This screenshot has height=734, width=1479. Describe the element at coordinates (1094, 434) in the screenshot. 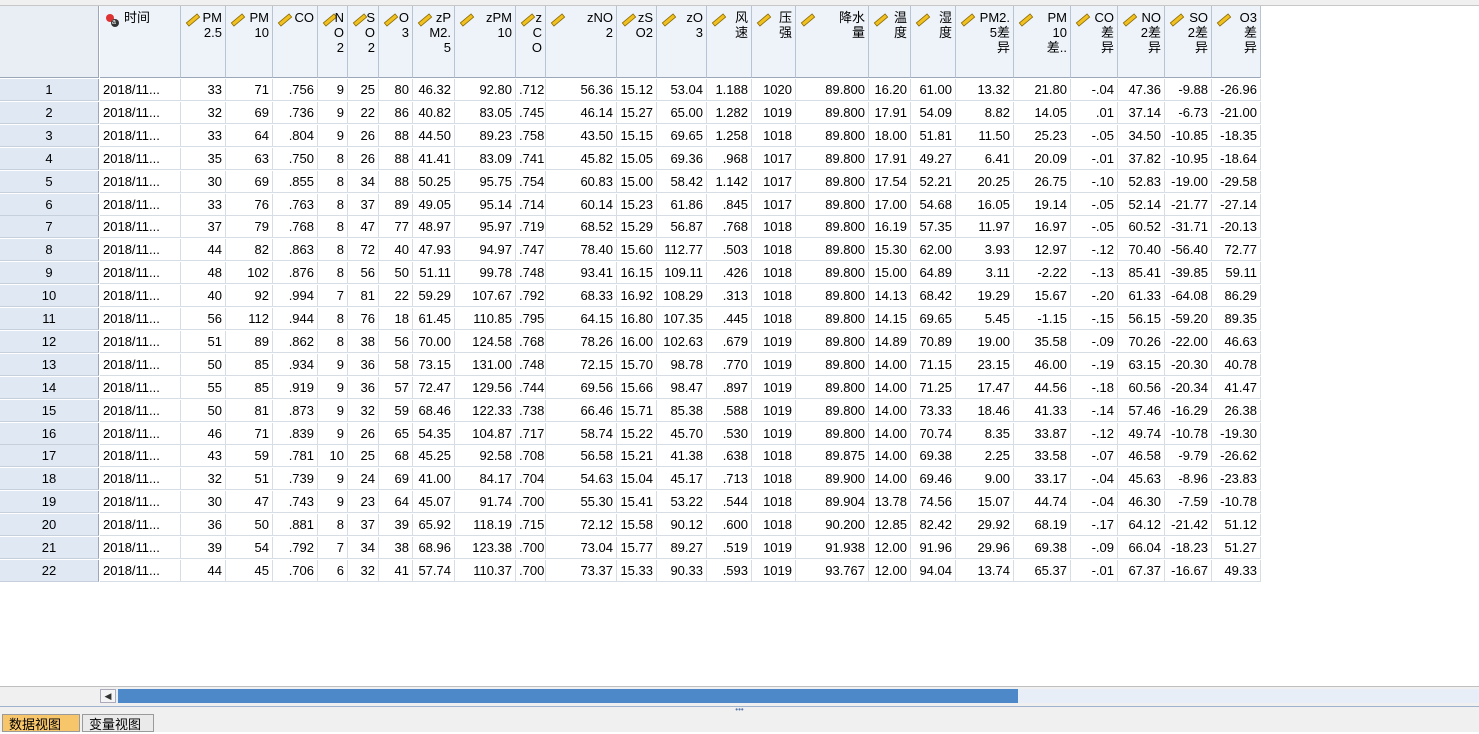

I see `table-cell: -.12` at that location.